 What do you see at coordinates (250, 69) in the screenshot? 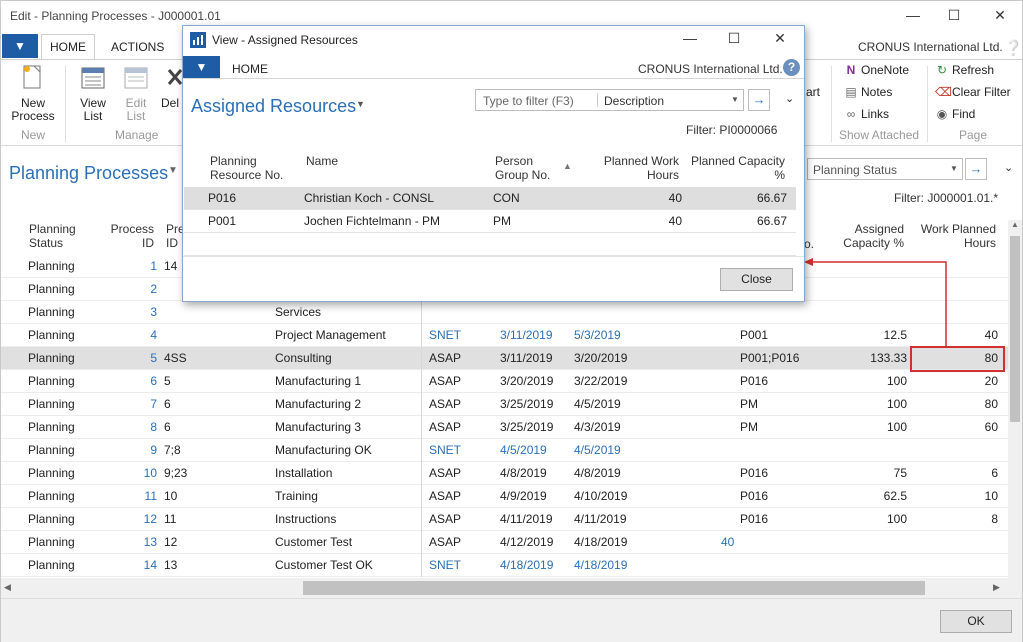
I see `dialog-tab-home: HOME` at bounding box center [250, 69].